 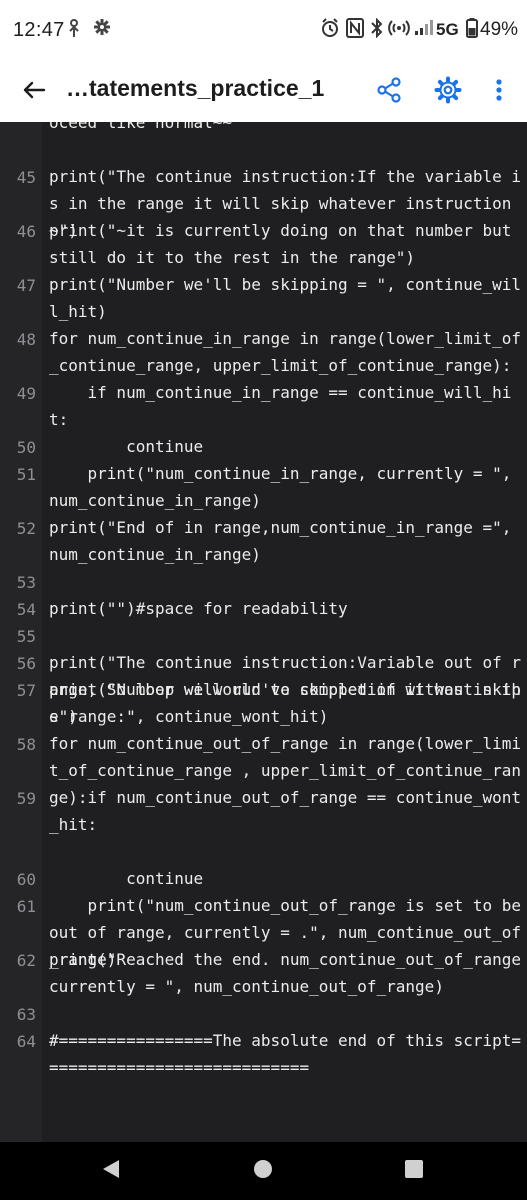 I want to click on line-number: 57, so click(x=26, y=690).